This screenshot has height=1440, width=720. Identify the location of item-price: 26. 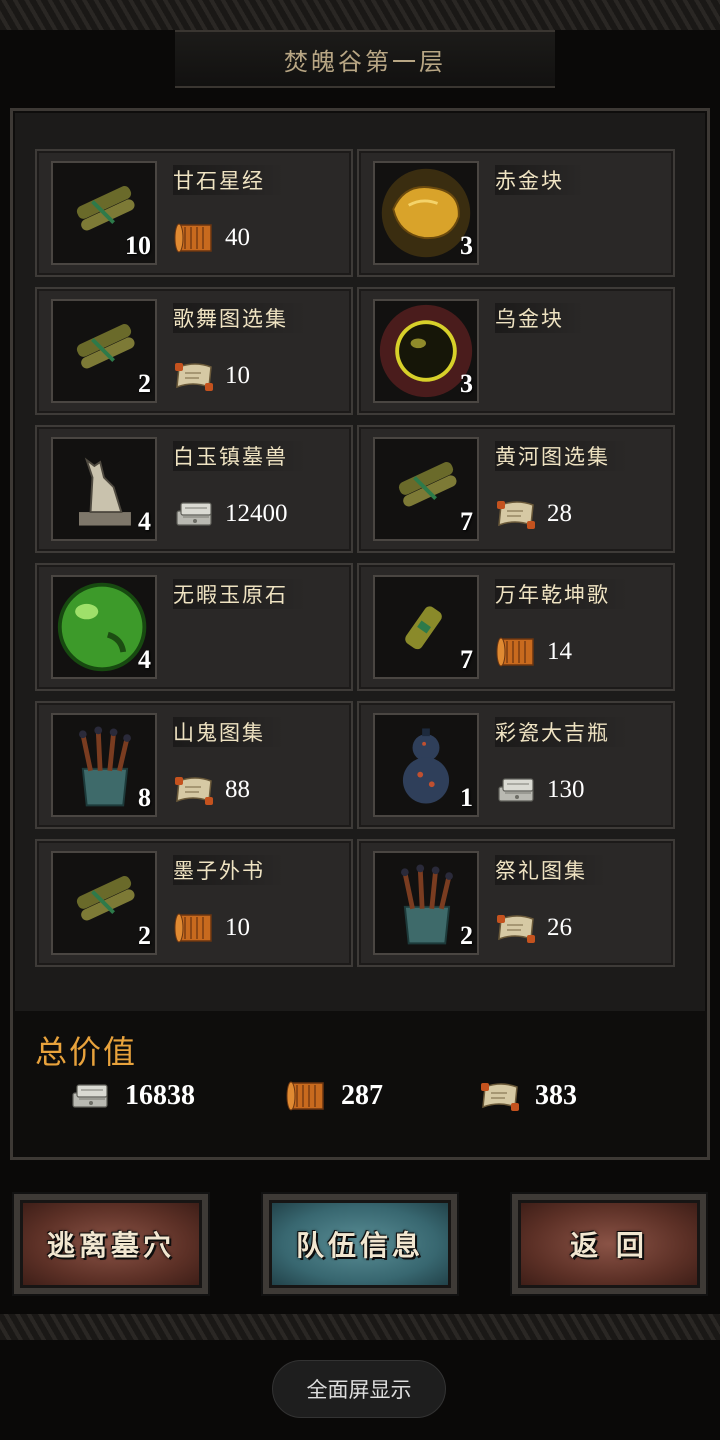
(533, 928).